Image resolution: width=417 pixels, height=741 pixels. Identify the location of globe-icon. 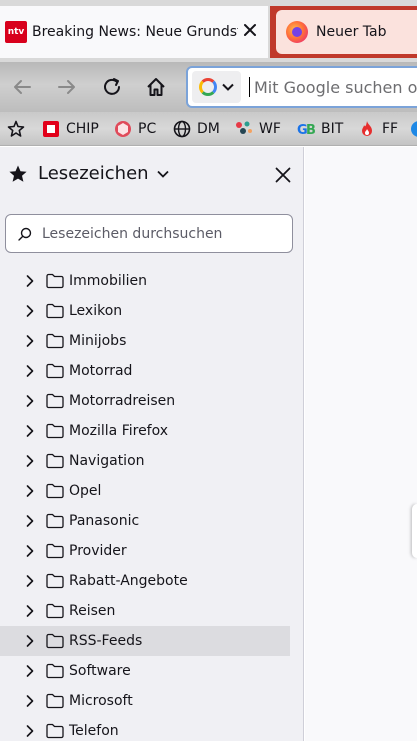
(182, 129).